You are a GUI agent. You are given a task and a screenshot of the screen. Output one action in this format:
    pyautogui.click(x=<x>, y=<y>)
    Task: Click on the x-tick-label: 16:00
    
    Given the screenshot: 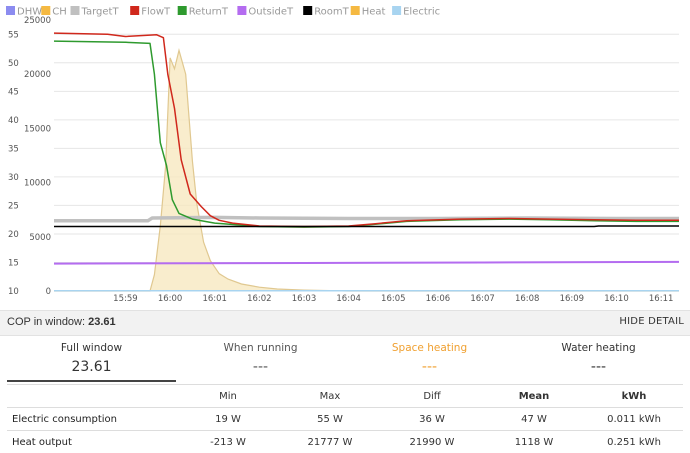 What is the action you would take?
    pyautogui.click(x=170, y=299)
    